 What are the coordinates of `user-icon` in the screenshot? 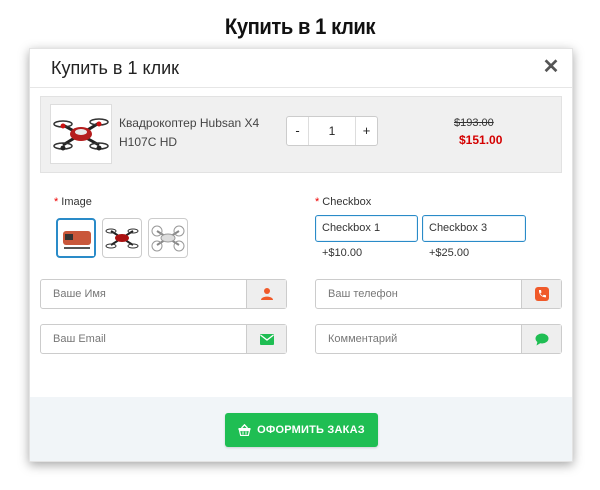 It's located at (266, 294).